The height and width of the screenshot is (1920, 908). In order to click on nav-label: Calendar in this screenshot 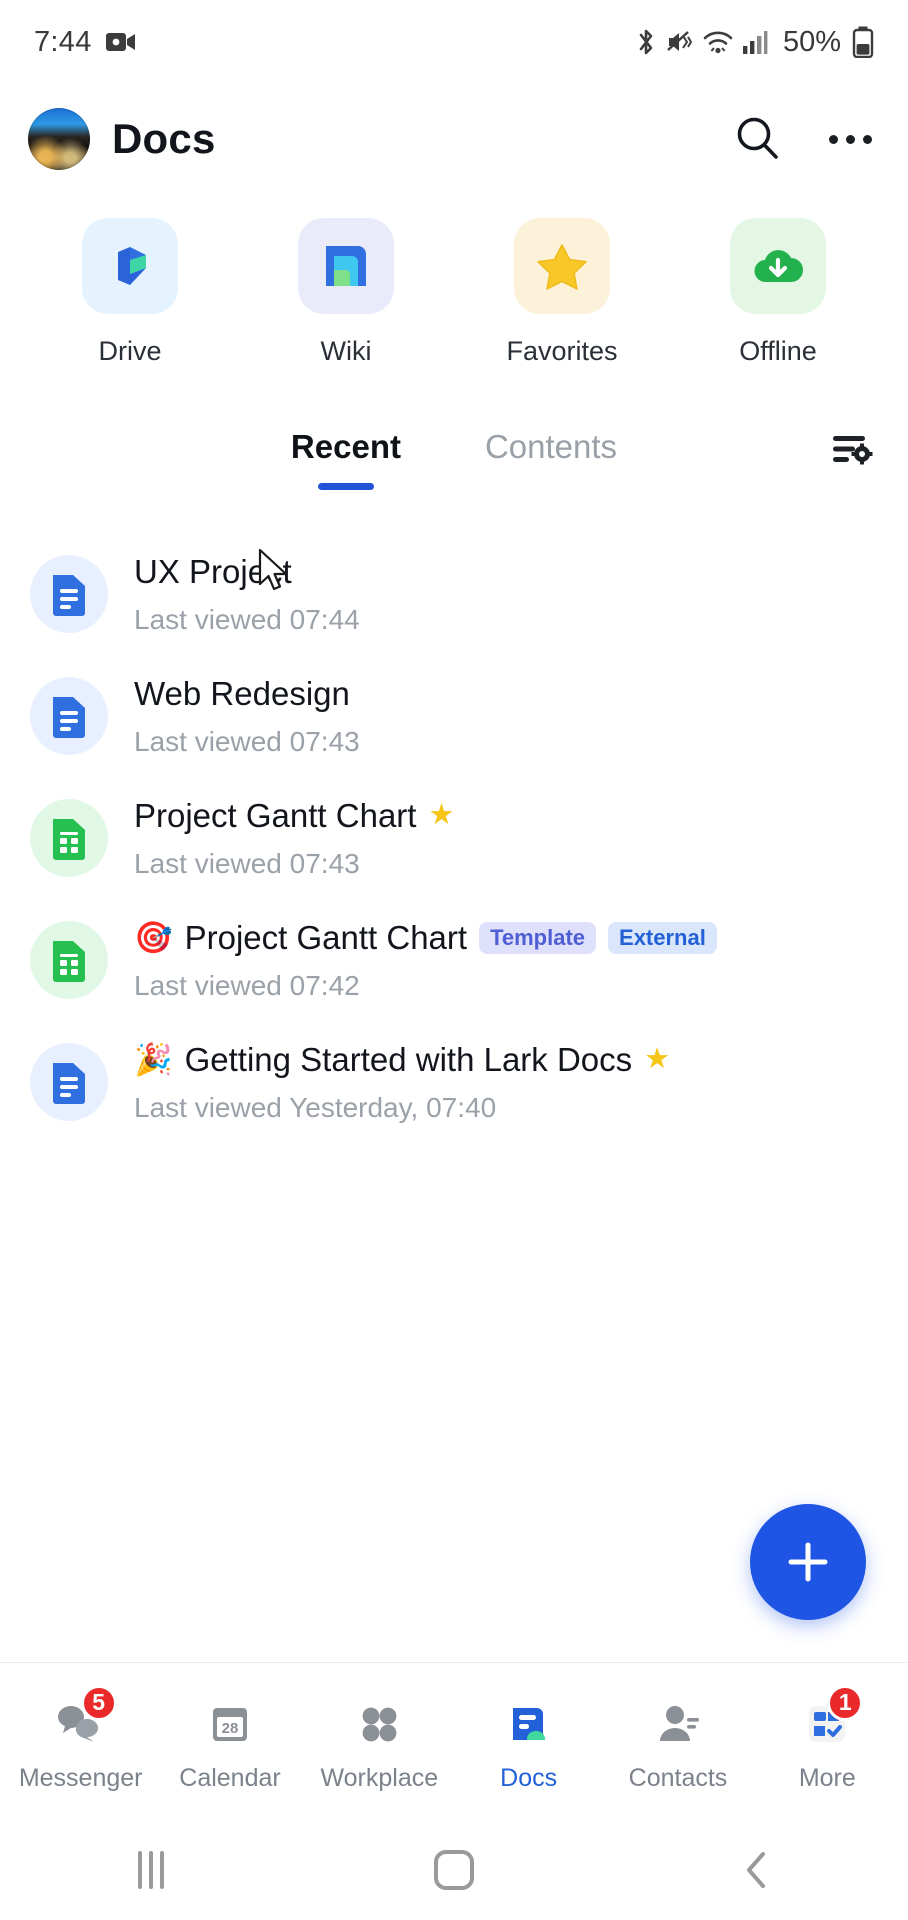, I will do `click(230, 1777)`.